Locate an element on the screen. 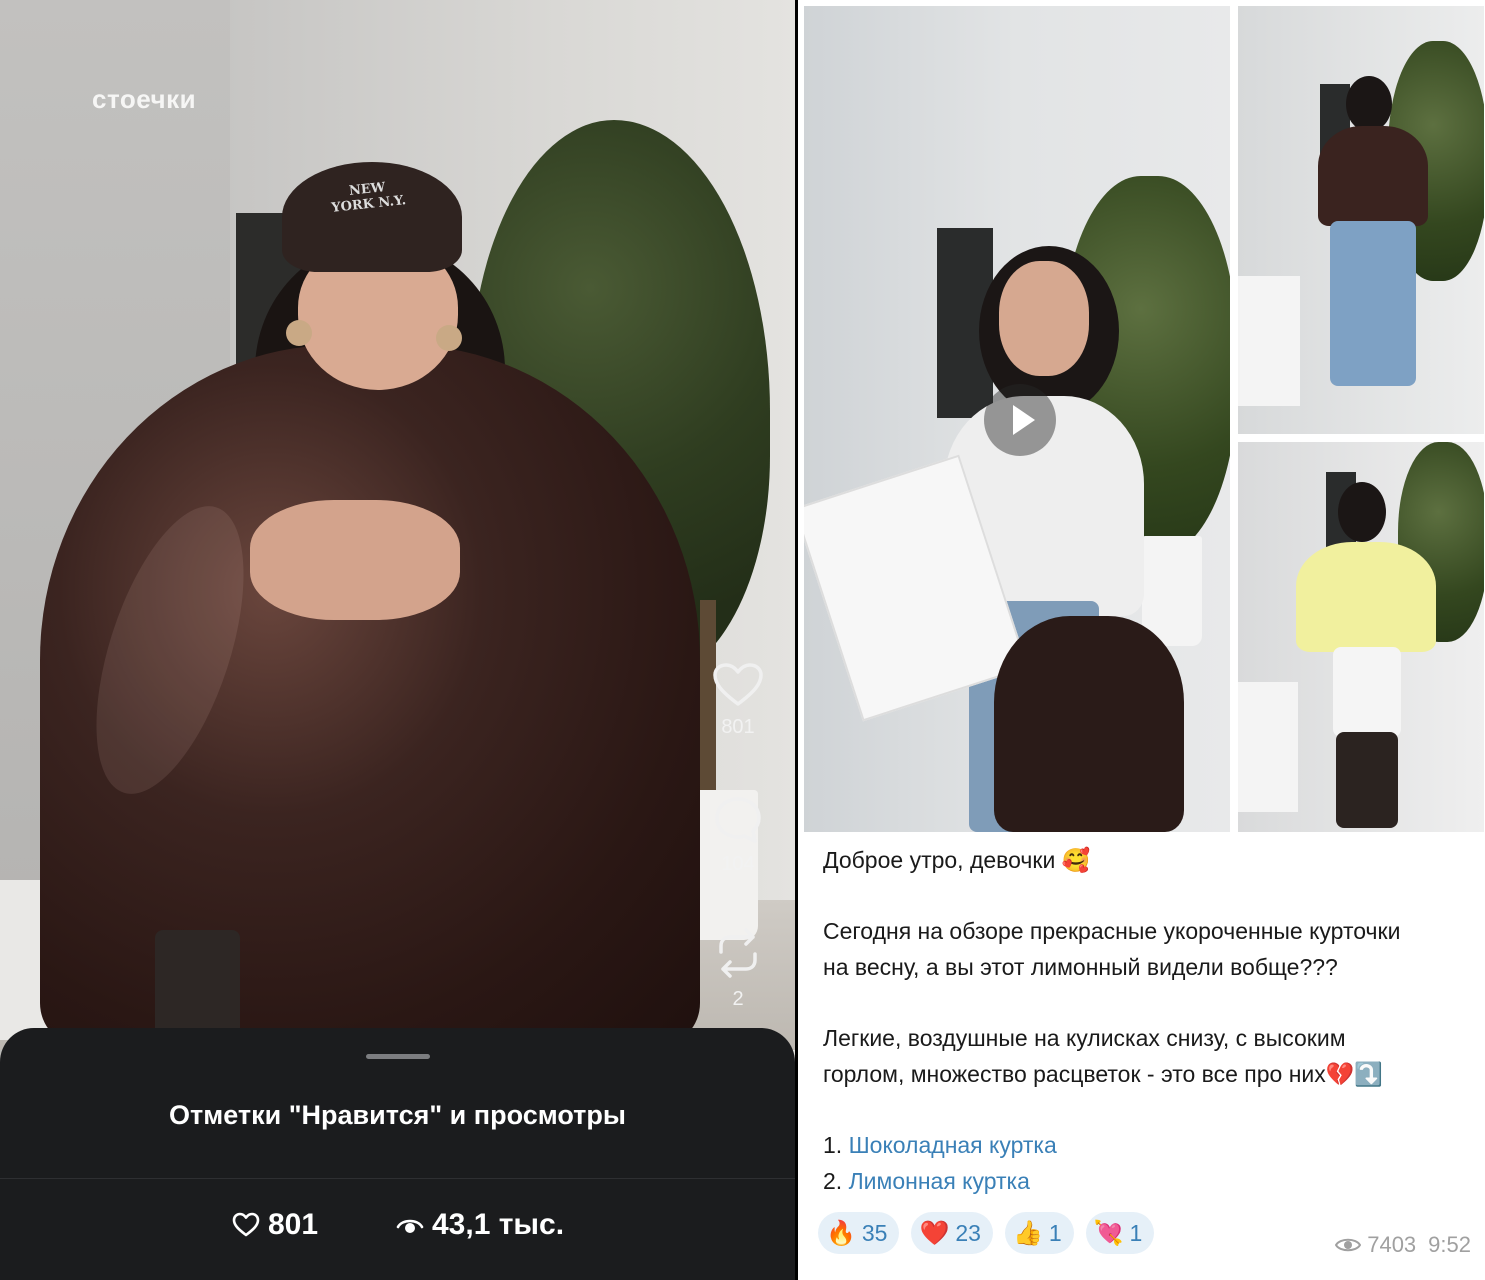 This screenshot has height=1280, width=1485. list-item: 1. Шоколадная куртка is located at coordinates (1148, 1145).